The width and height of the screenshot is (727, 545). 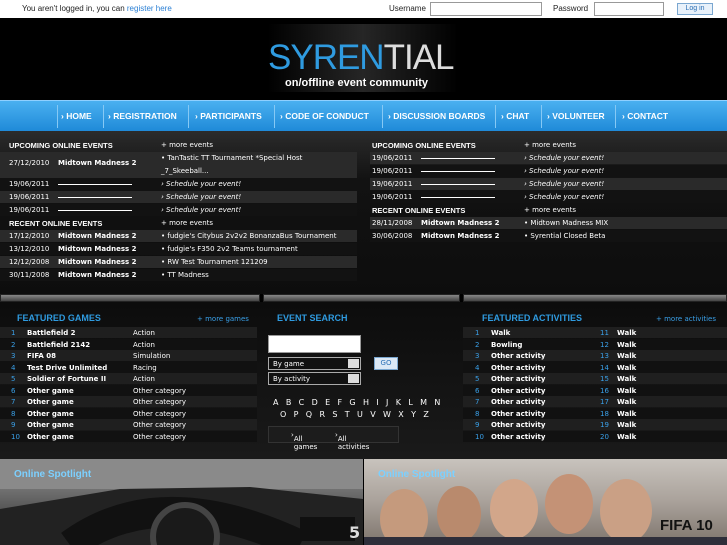 What do you see at coordinates (223, 319) in the screenshot?
I see `more-games-link: + more games` at bounding box center [223, 319].